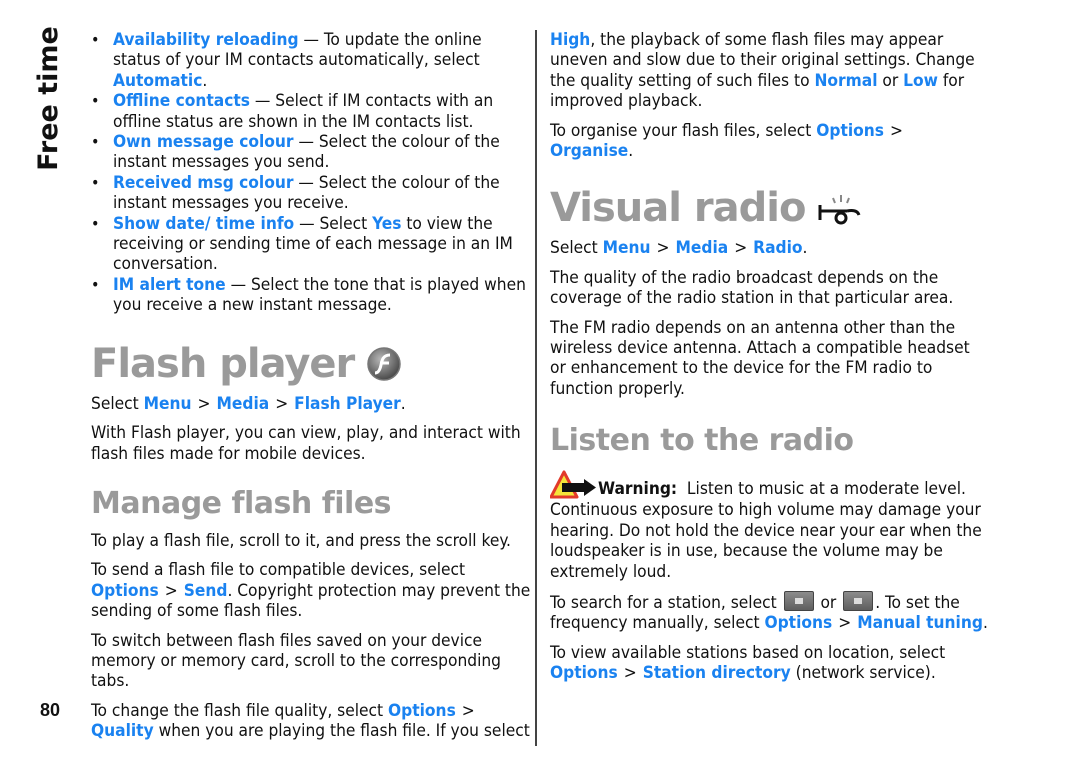  Describe the element at coordinates (203, 142) in the screenshot. I see `option-term: Own message colour` at that location.